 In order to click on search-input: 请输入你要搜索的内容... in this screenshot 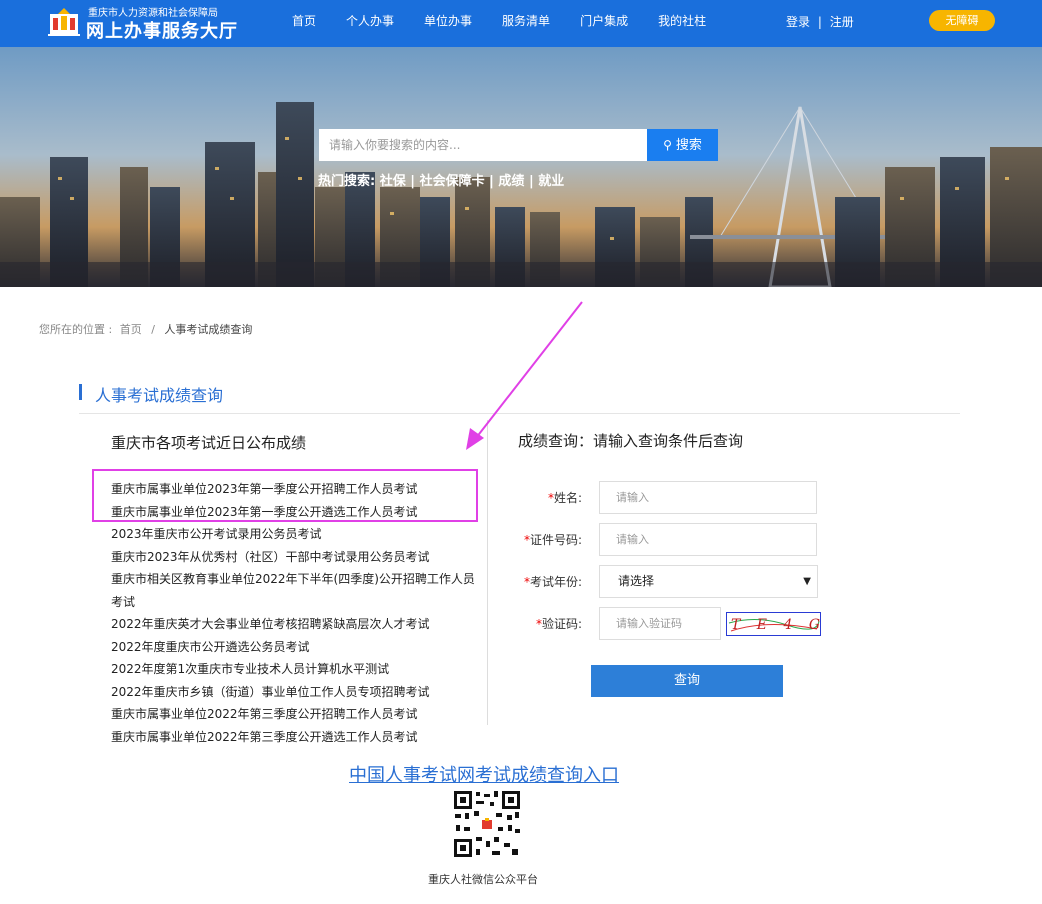, I will do `click(483, 145)`.